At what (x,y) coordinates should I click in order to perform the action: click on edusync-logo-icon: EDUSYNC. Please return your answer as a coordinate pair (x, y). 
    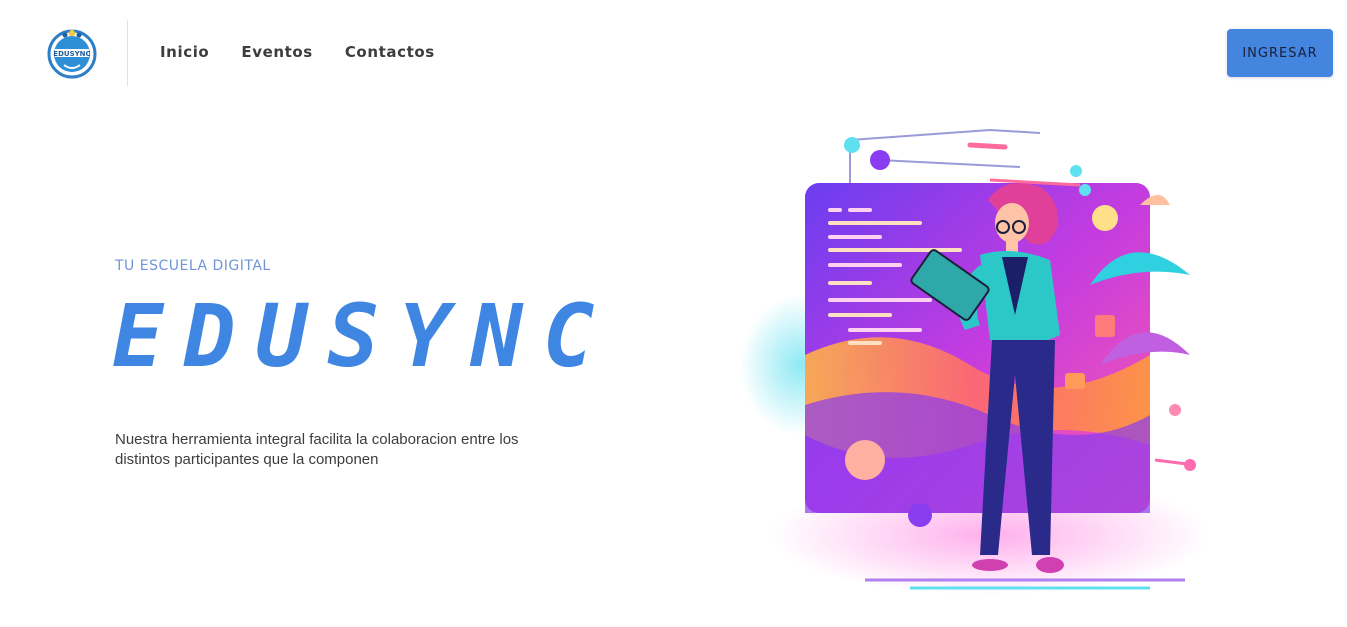
    Looking at the image, I should click on (72, 53).